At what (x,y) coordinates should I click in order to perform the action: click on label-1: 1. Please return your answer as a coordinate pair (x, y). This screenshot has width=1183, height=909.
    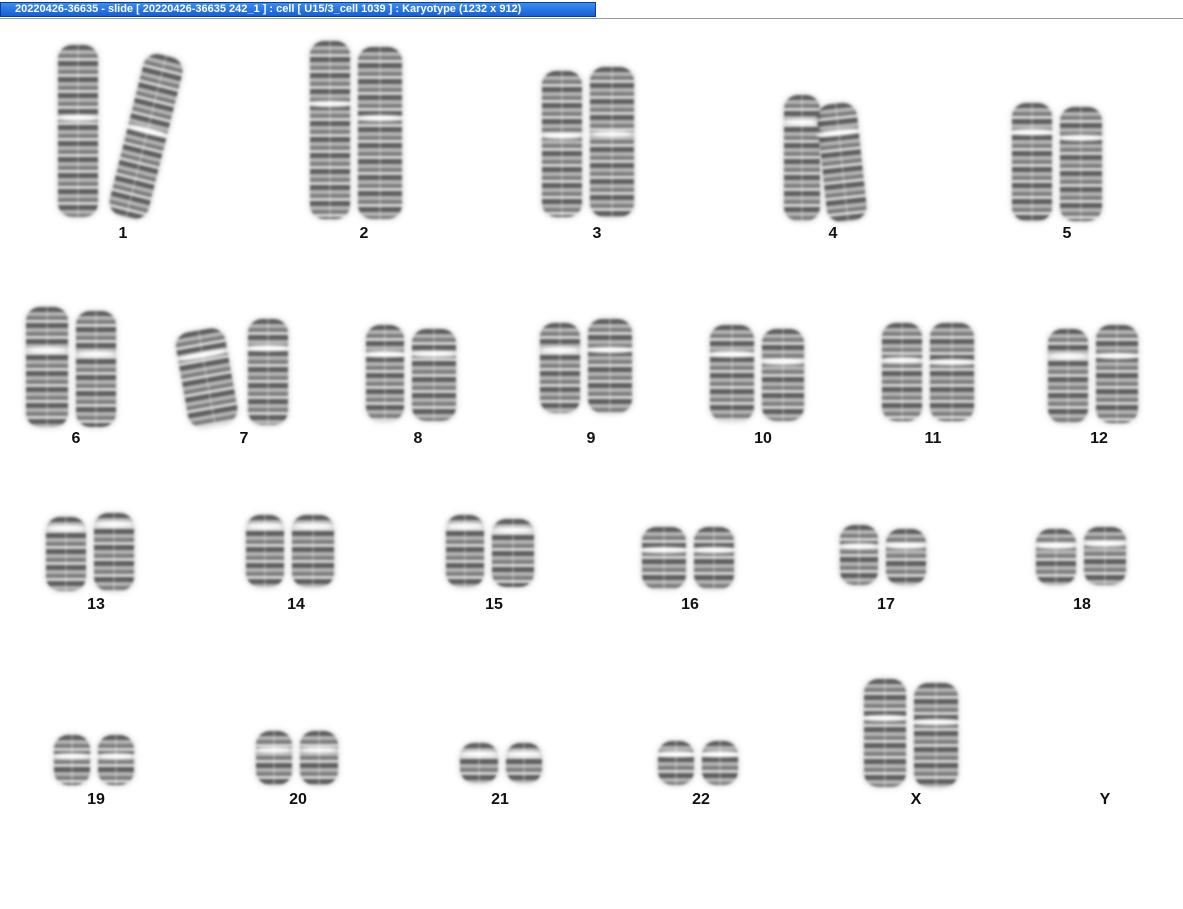
    Looking at the image, I should click on (123, 233).